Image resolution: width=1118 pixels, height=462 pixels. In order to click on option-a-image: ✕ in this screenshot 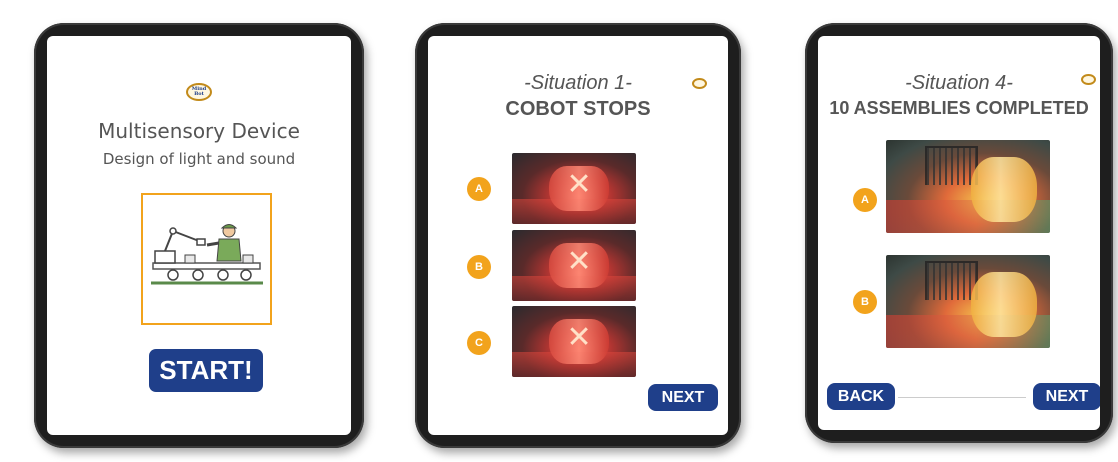, I will do `click(574, 188)`.